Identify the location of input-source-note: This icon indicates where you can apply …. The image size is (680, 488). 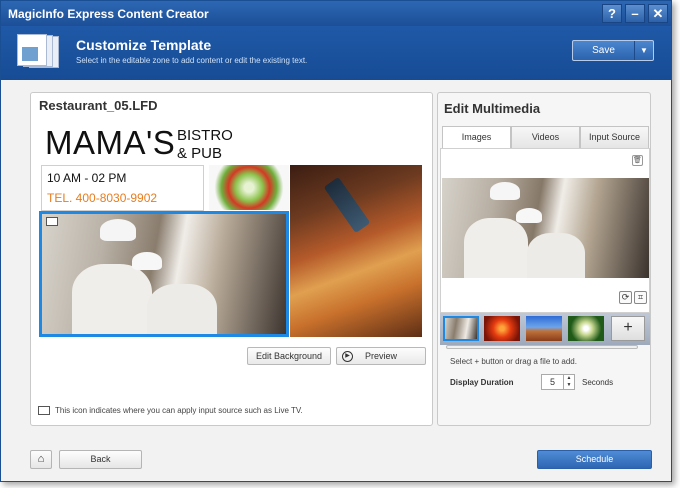
(170, 410).